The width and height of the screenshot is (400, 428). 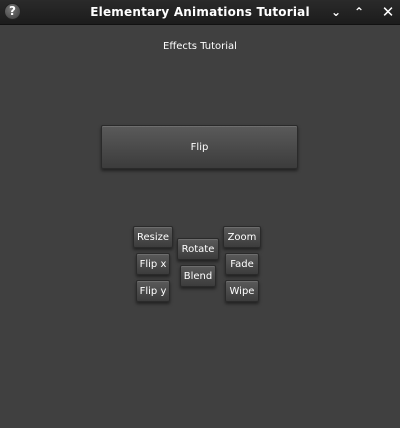 What do you see at coordinates (359, 12) in the screenshot?
I see `maximize-icon: ⌃` at bounding box center [359, 12].